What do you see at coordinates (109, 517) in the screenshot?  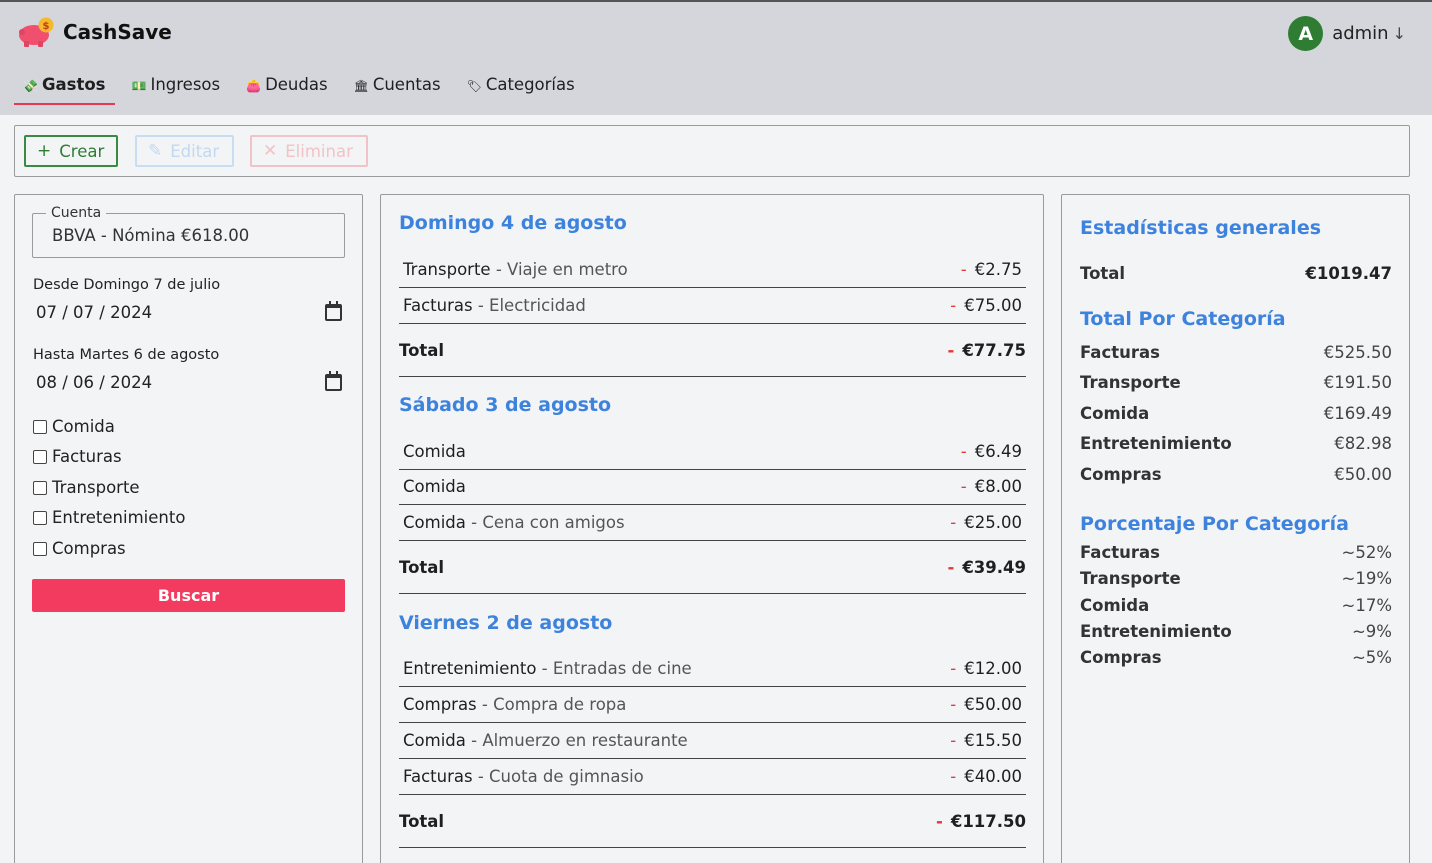 I see `category-checkbox-entretenimiento: Entretenimiento` at bounding box center [109, 517].